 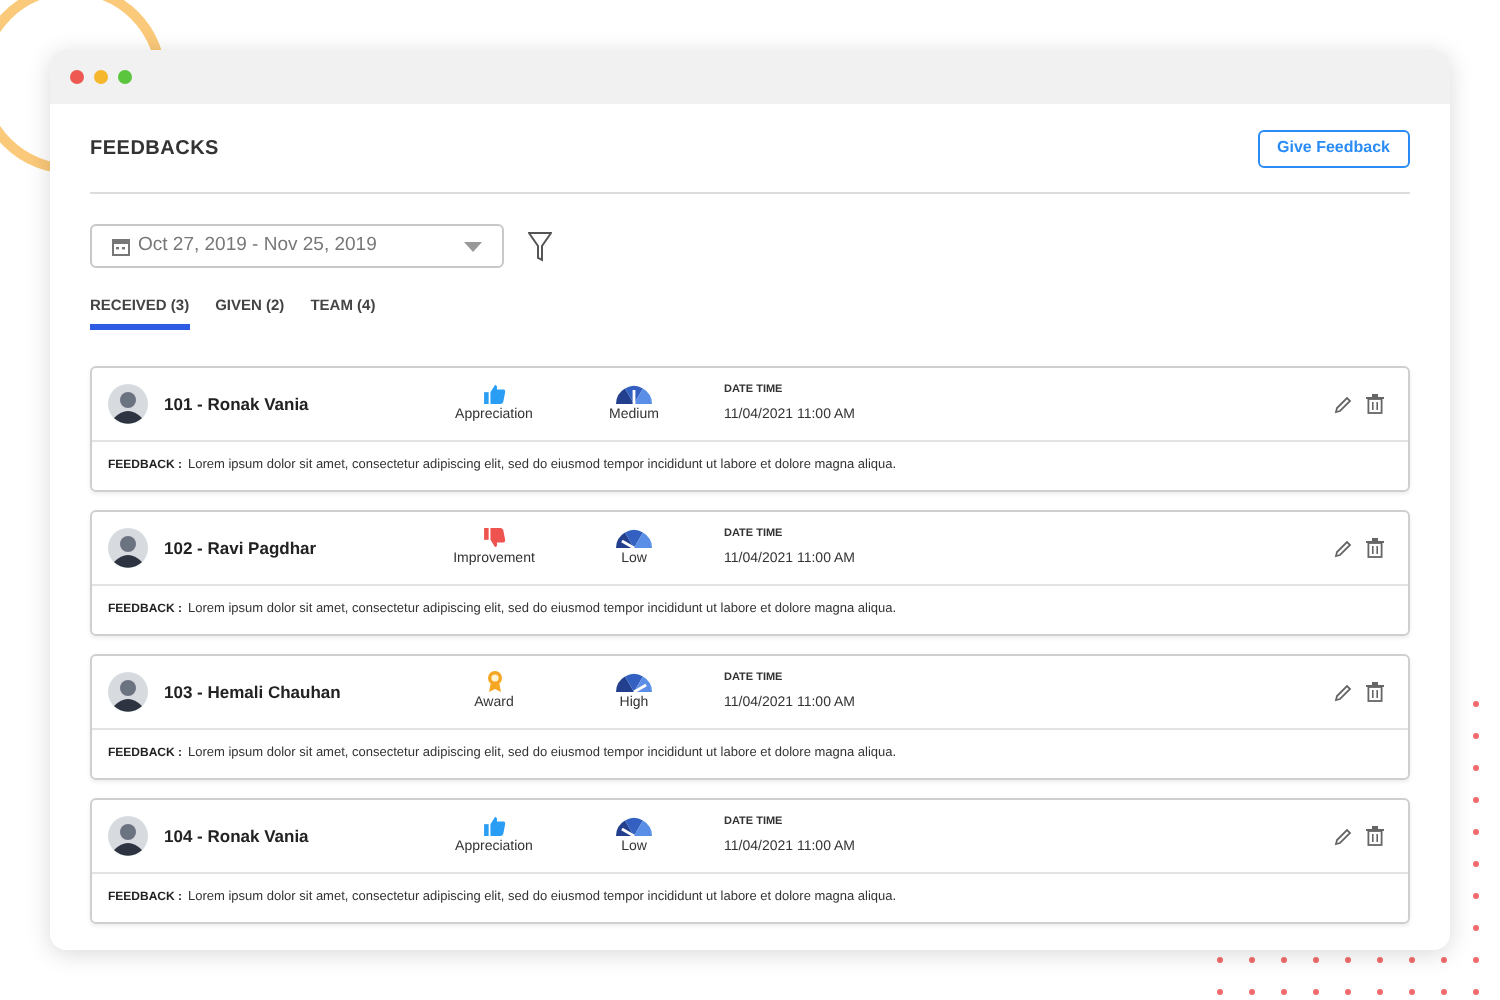 I want to click on employee-name: 101 - Ronak Vania, so click(x=237, y=404).